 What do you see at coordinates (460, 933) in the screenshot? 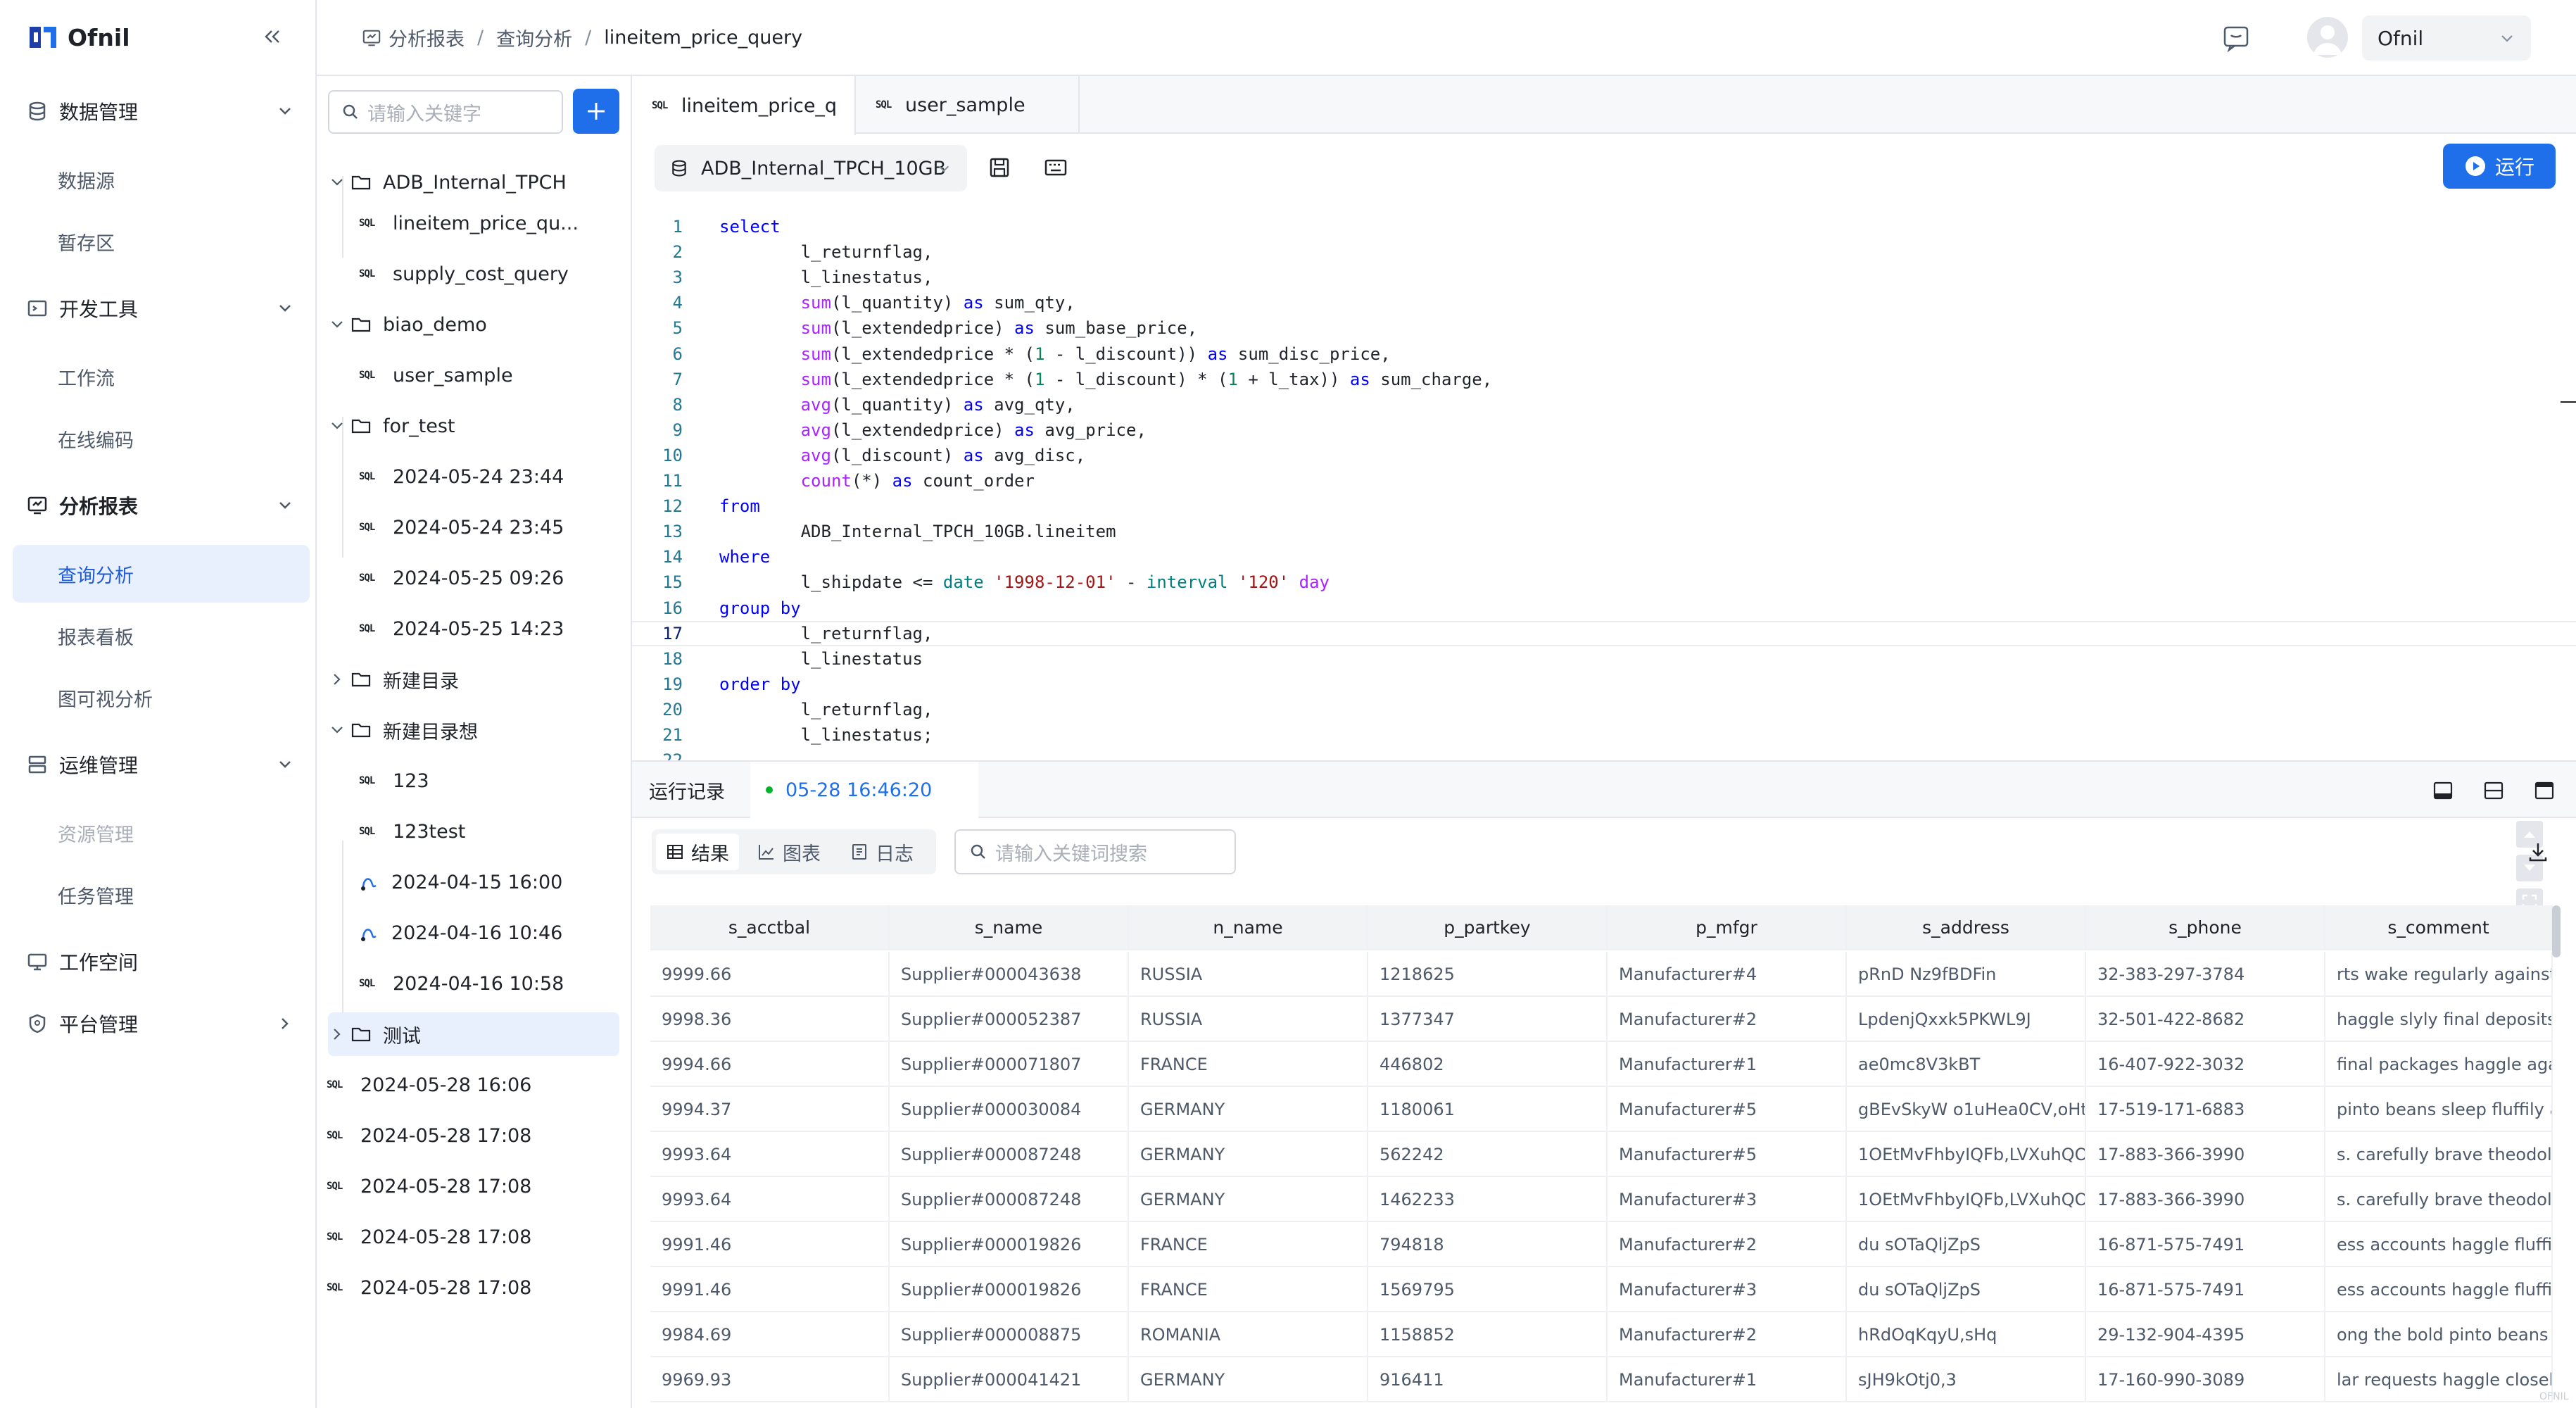
I see `tree-file: 2024-04-16 10:46` at bounding box center [460, 933].